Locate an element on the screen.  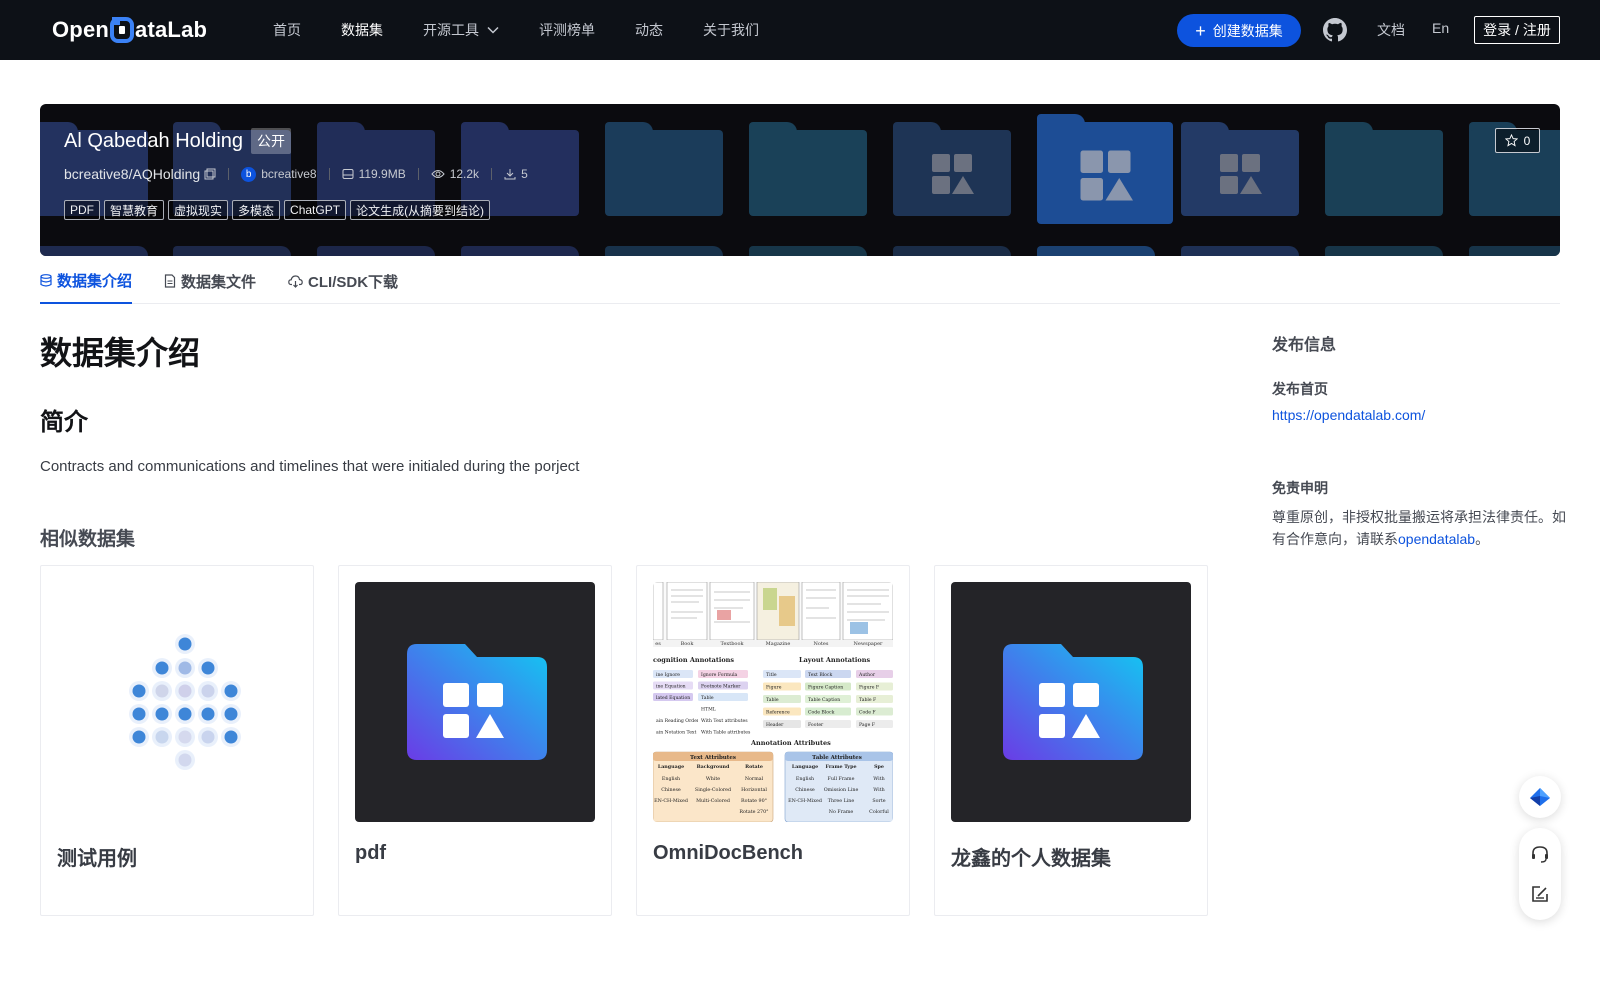
tag: 多模态 is located at coordinates (256, 210).